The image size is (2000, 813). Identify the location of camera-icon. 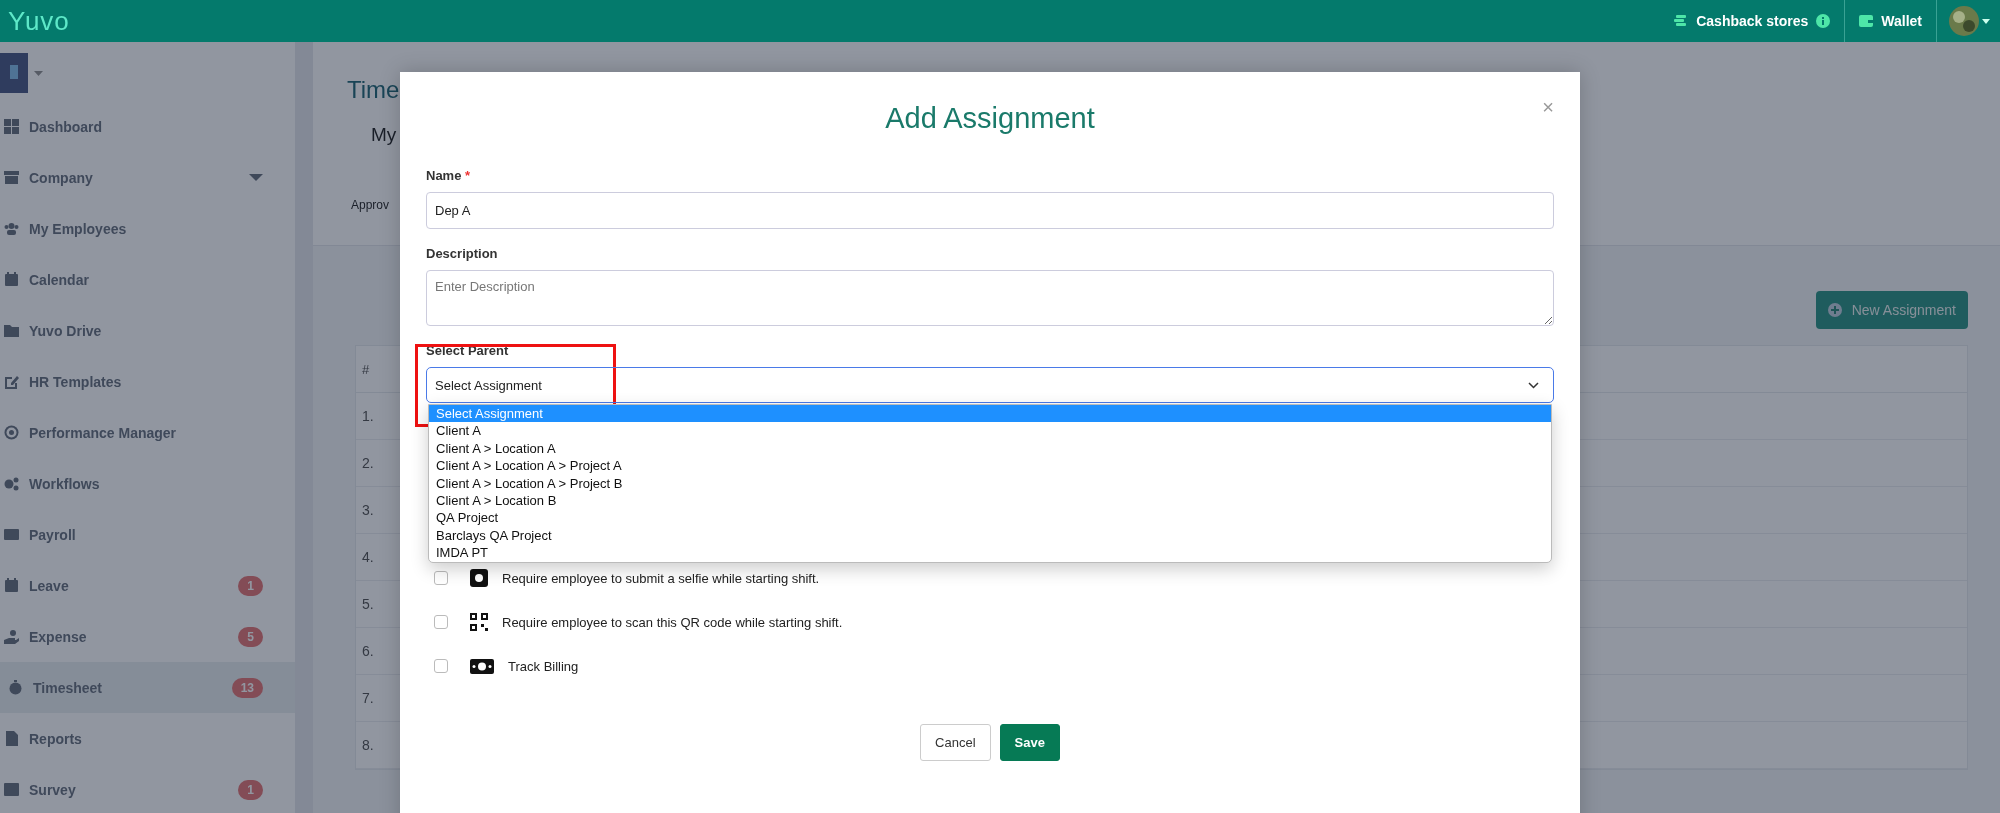
(479, 578).